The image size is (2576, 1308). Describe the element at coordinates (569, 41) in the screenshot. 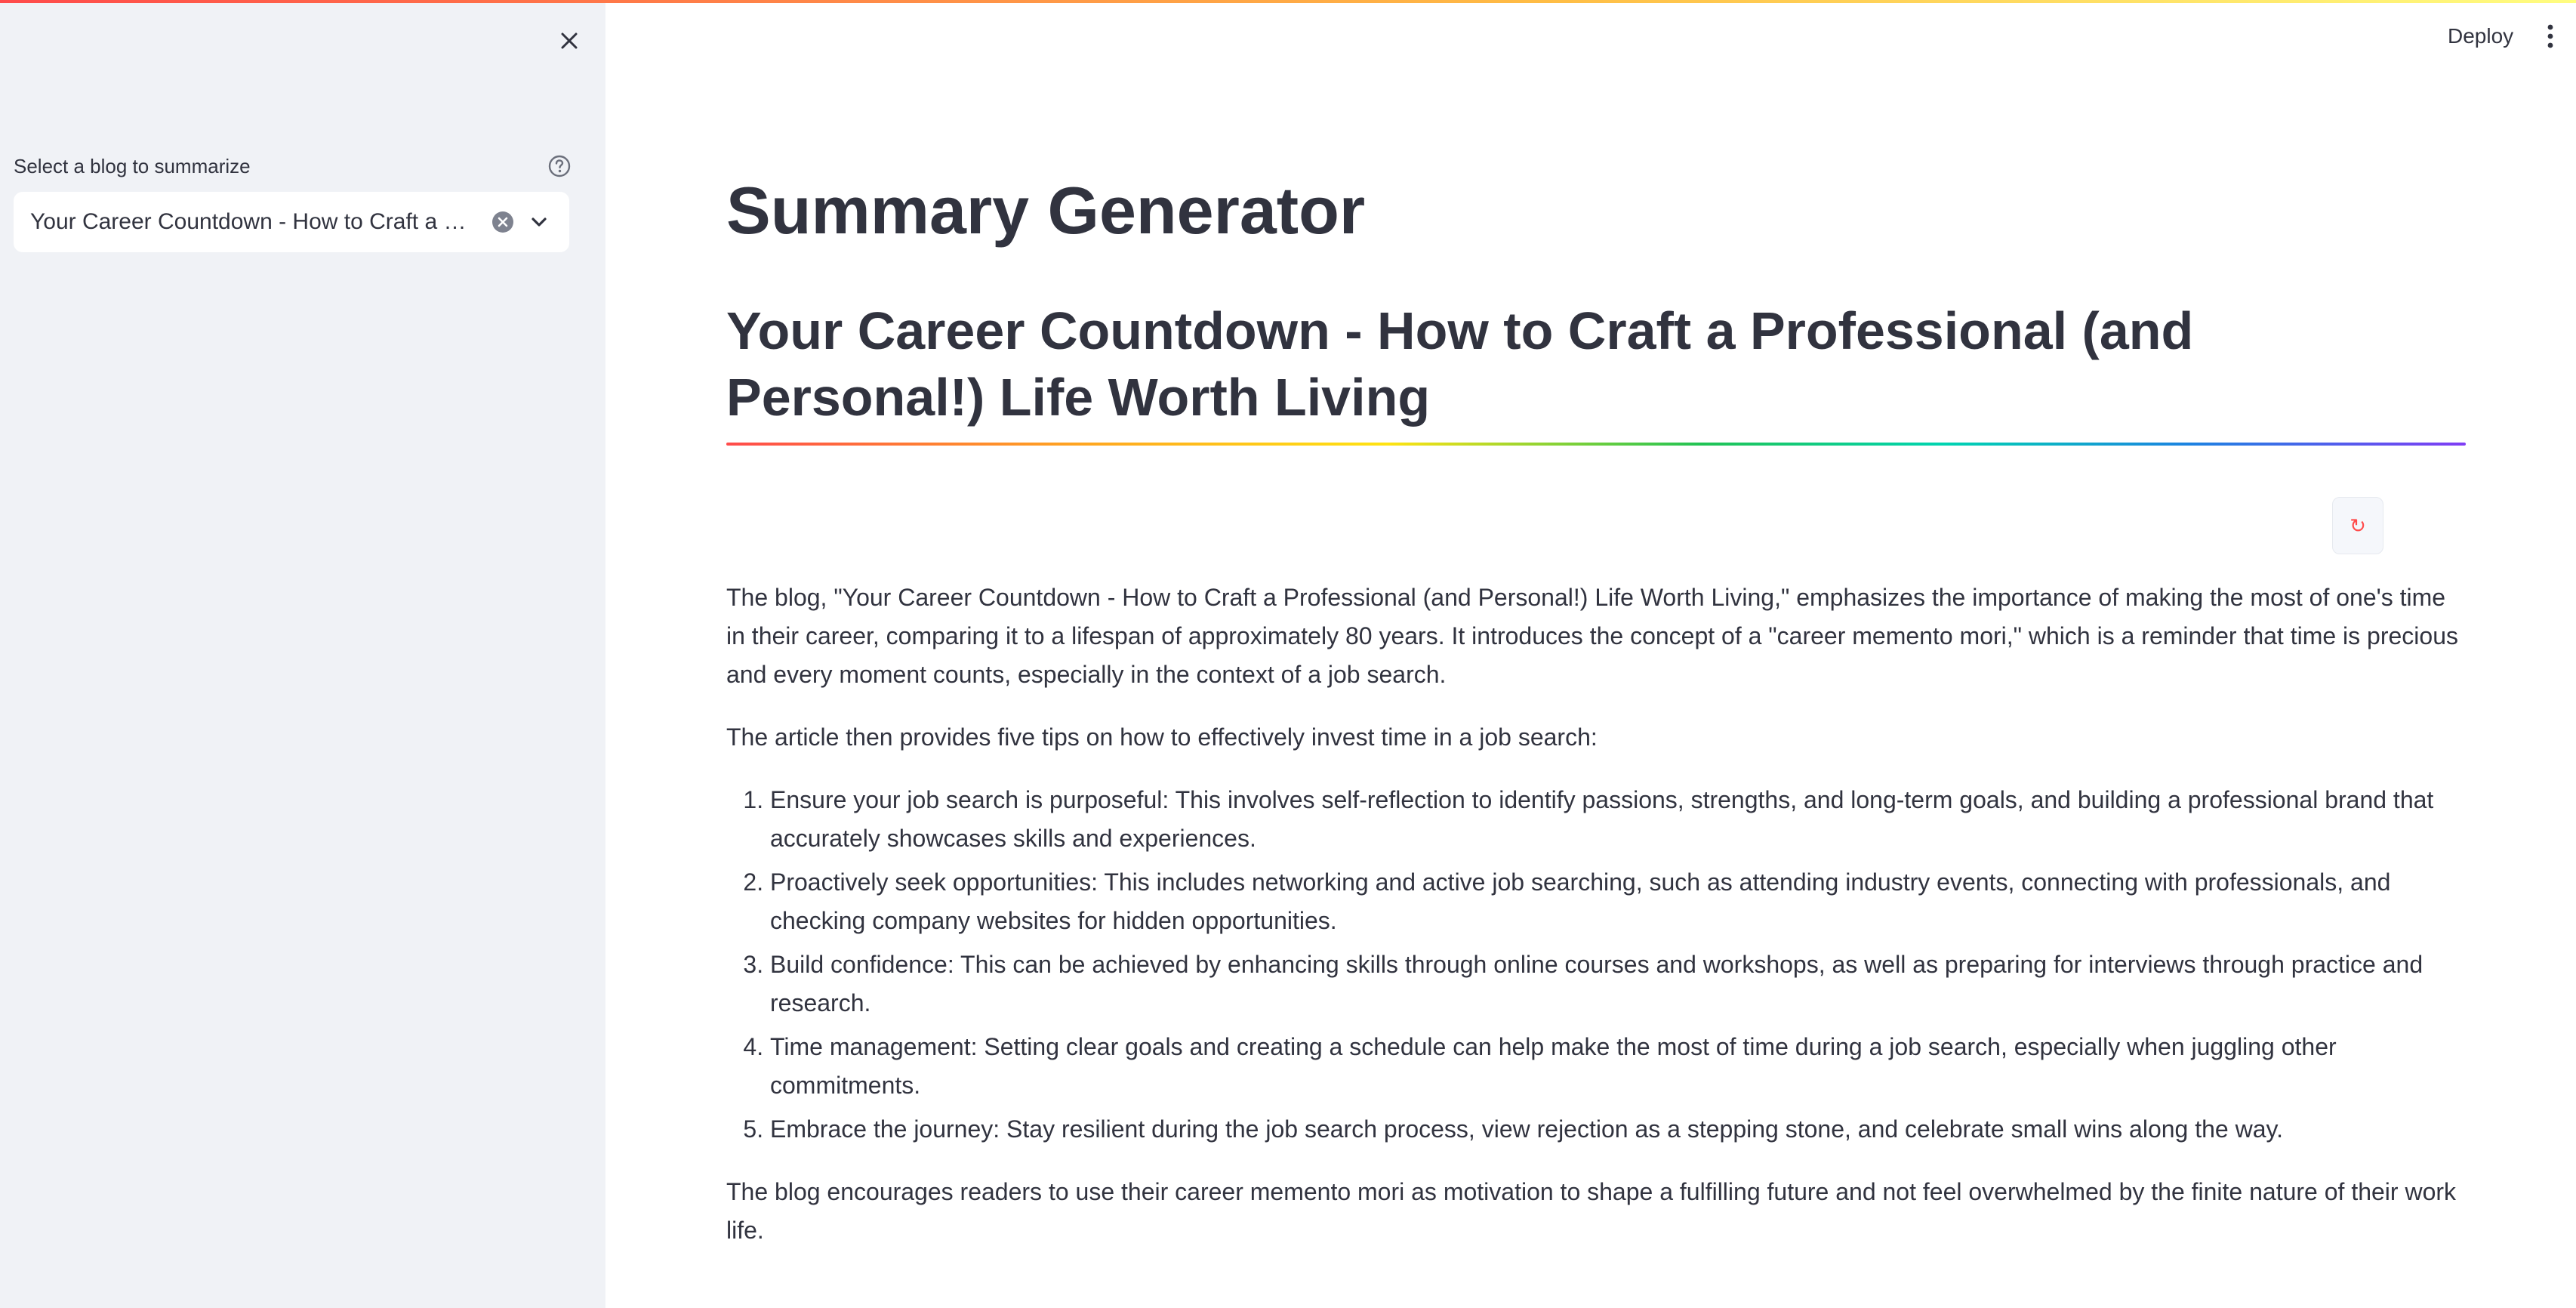

I see `close-icon` at that location.